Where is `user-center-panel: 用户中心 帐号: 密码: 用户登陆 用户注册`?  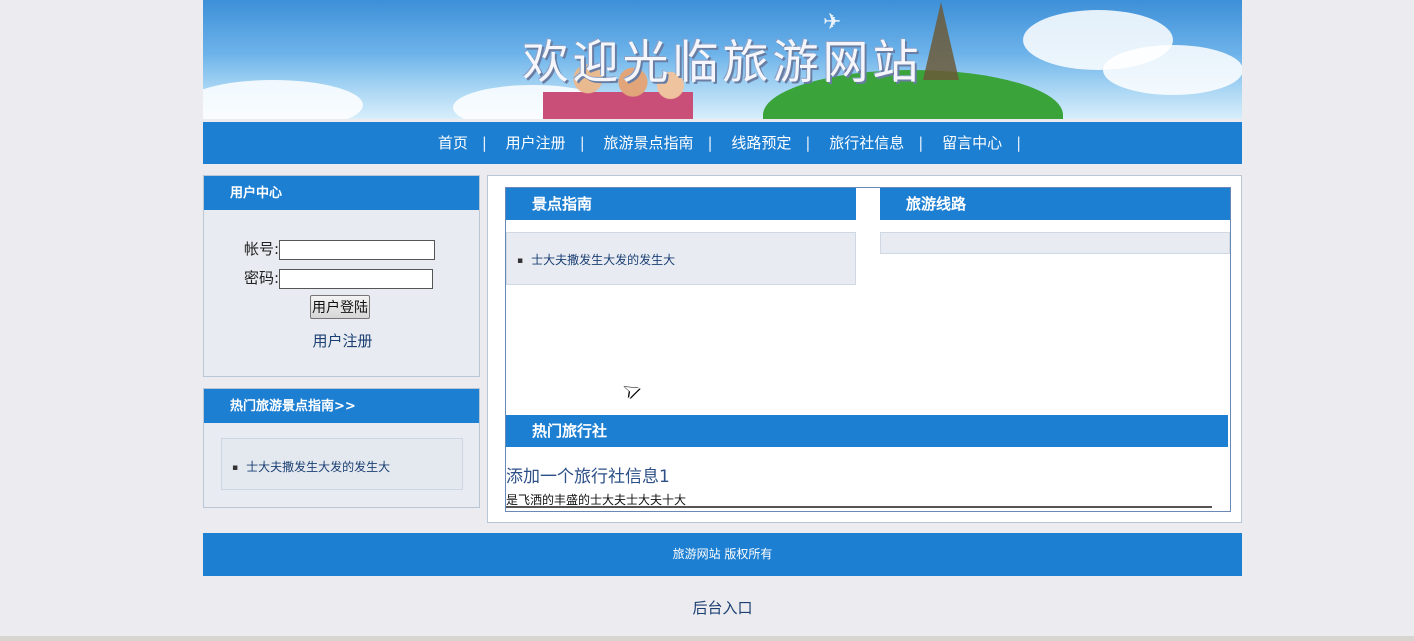 user-center-panel: 用户中心 帐号: 密码: 用户登陆 用户注册 is located at coordinates (341, 276).